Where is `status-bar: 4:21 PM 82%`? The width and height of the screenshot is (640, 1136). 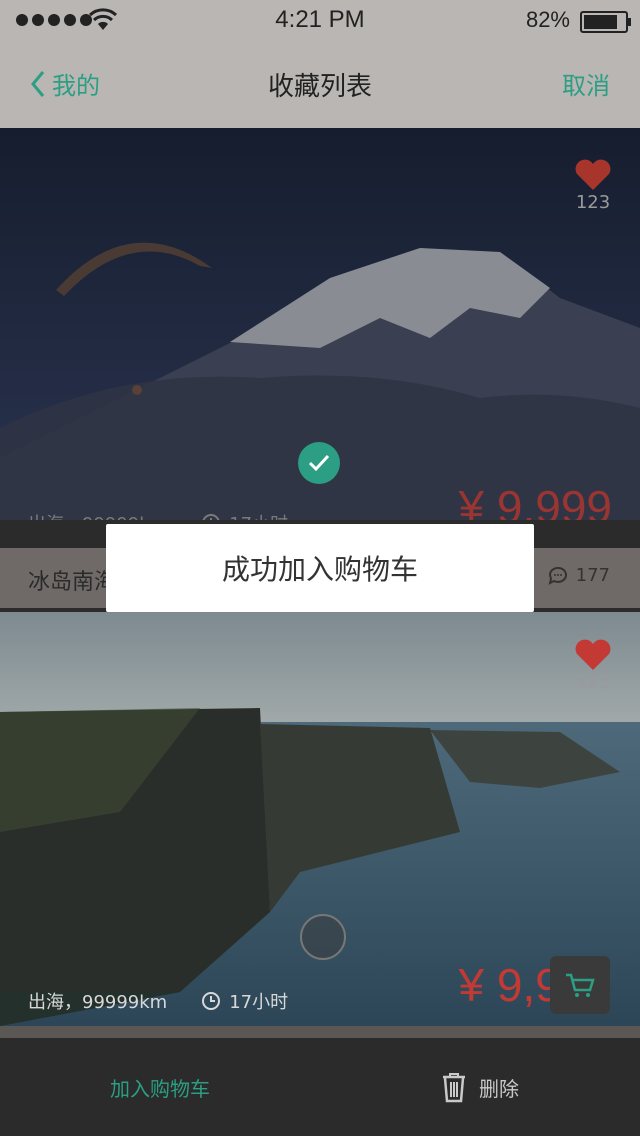 status-bar: 4:21 PM 82% is located at coordinates (320, 20).